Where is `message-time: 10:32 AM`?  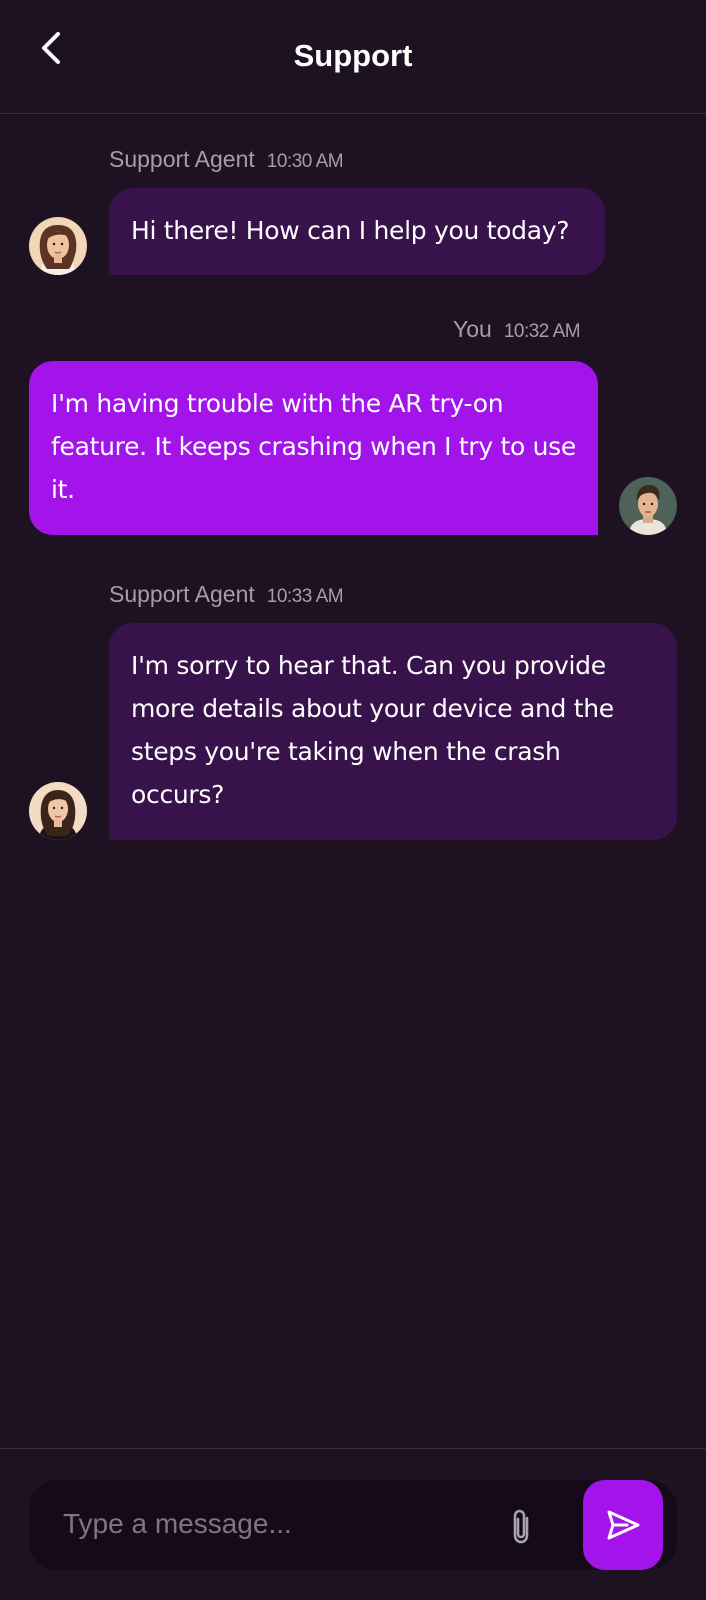 message-time: 10:32 AM is located at coordinates (542, 331).